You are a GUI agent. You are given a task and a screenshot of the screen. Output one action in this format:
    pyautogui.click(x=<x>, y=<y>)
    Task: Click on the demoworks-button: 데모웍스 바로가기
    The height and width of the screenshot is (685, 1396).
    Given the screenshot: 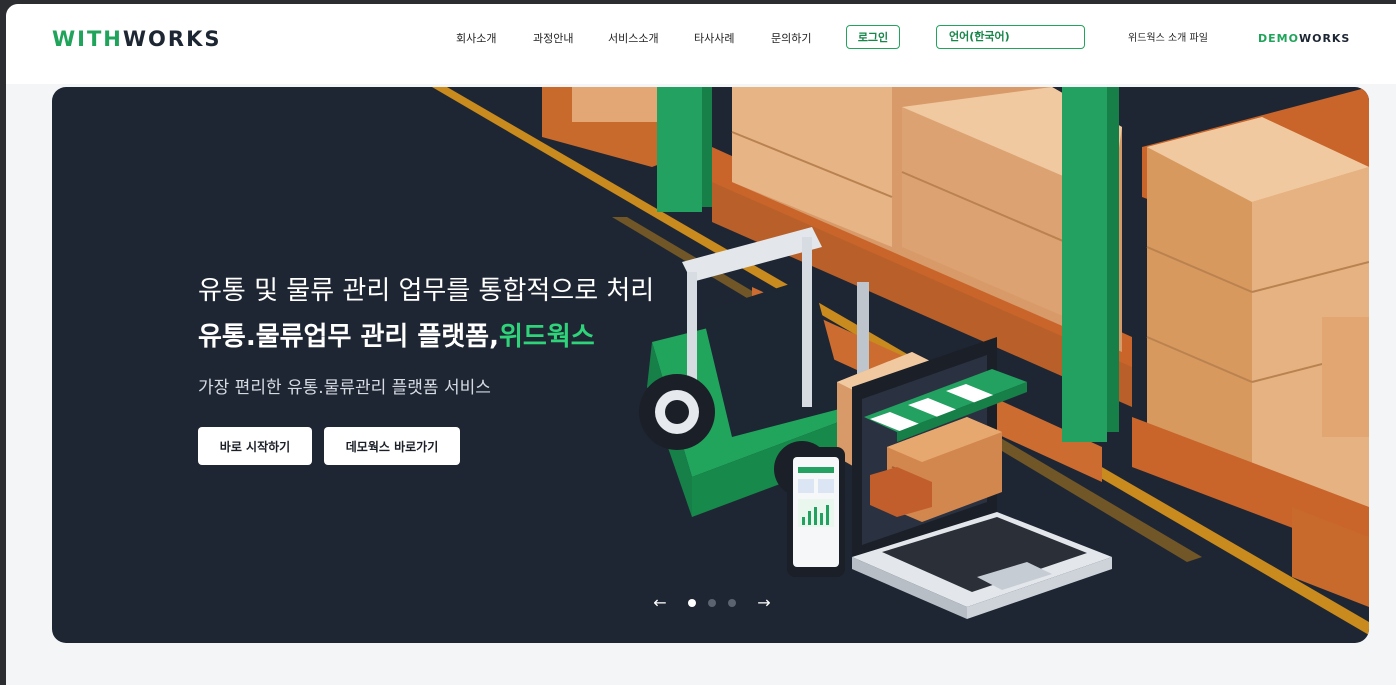 What is the action you would take?
    pyautogui.click(x=392, y=446)
    